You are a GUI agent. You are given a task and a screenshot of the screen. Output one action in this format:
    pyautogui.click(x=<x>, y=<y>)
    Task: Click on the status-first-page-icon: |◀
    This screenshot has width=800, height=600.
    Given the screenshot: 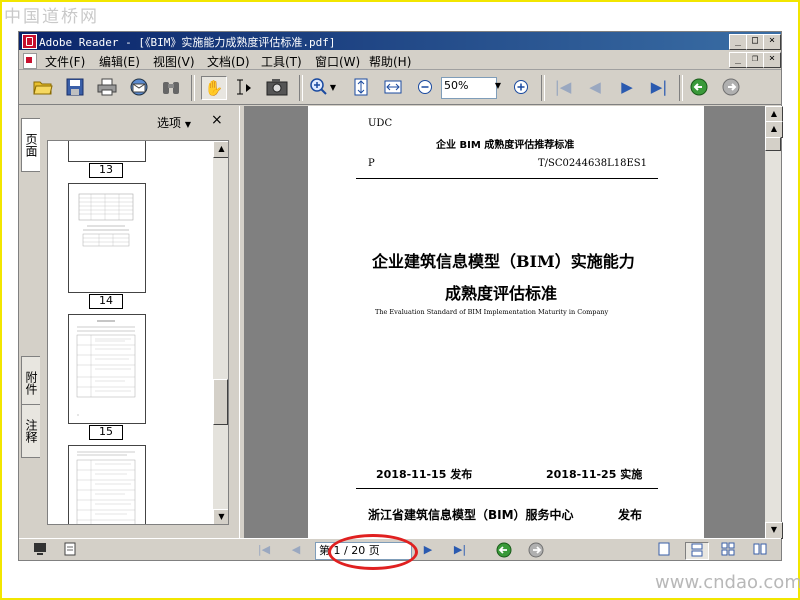 What is the action you would take?
    pyautogui.click(x=264, y=550)
    